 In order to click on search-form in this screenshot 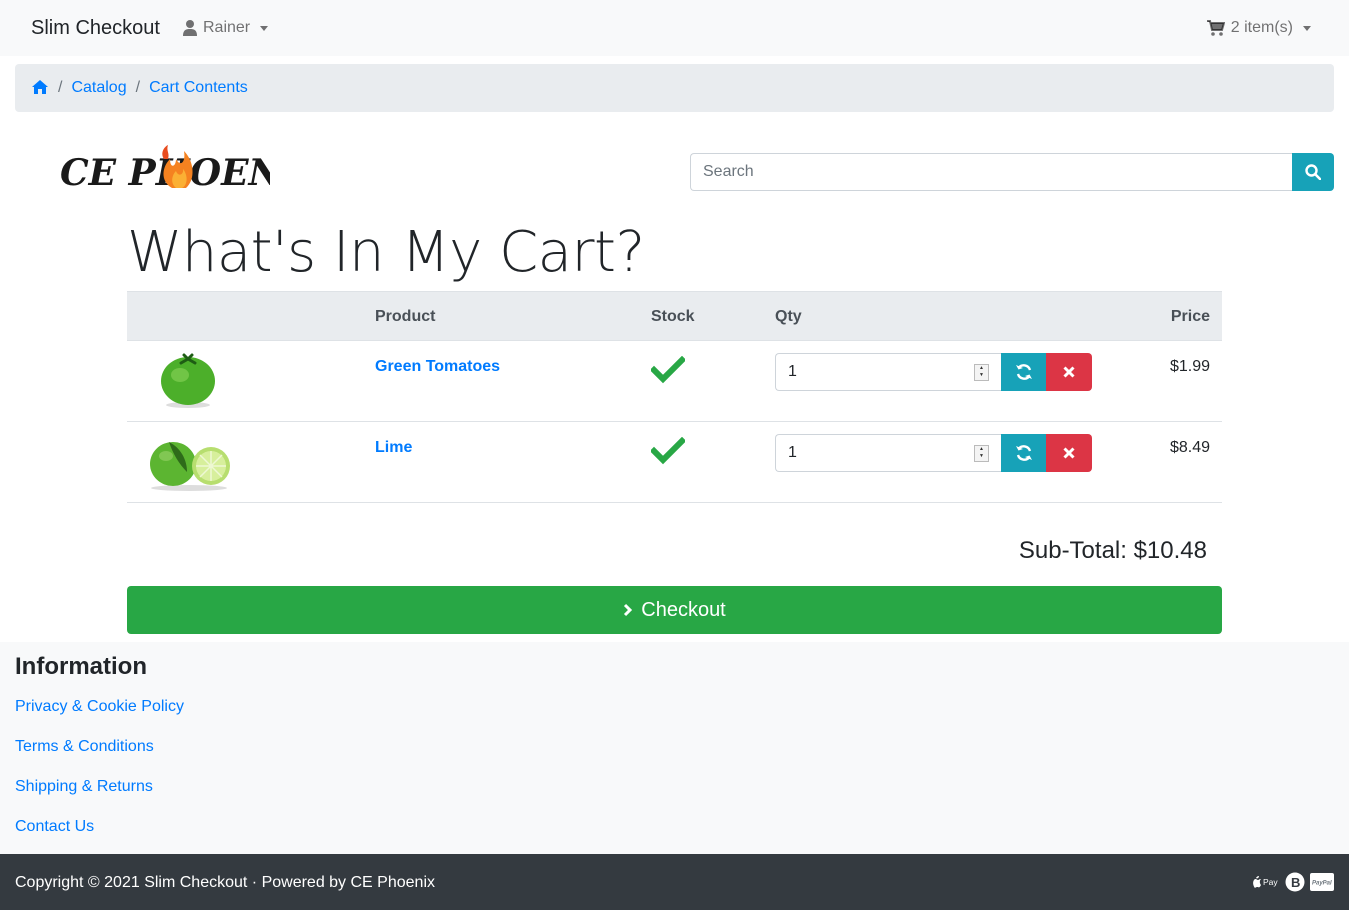, I will do `click(1012, 172)`.